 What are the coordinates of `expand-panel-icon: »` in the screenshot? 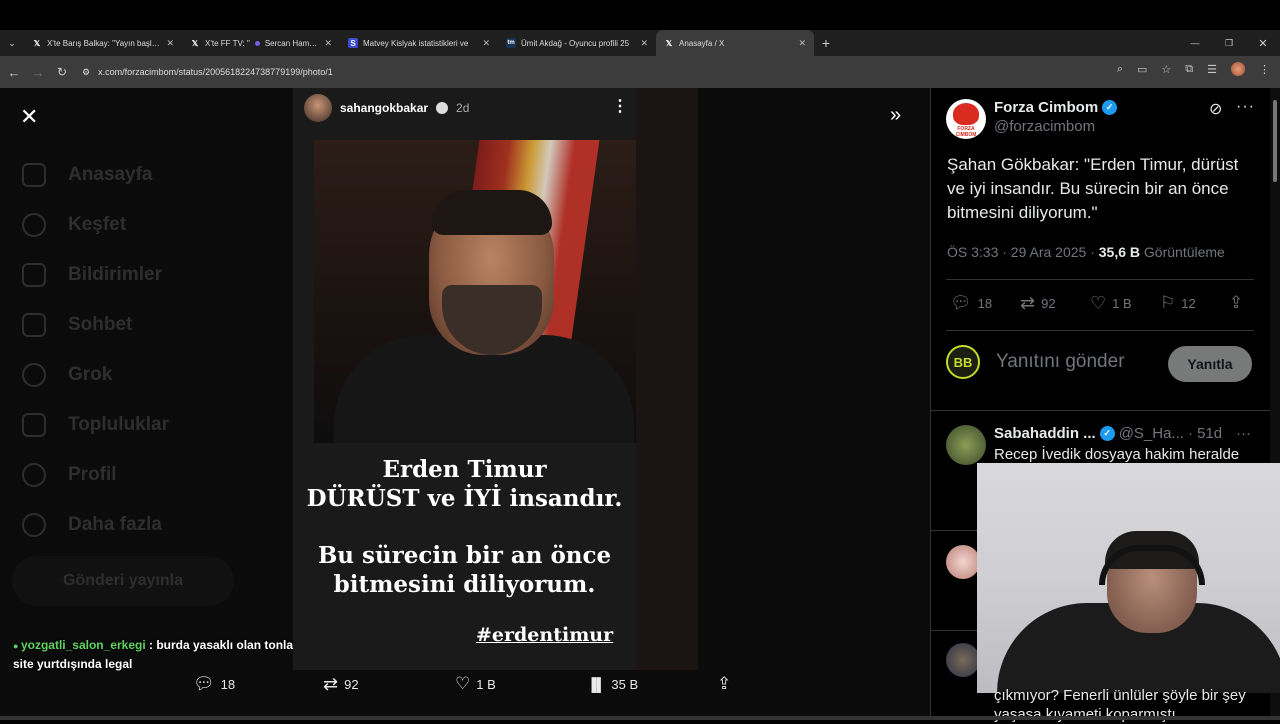 It's located at (895, 115).